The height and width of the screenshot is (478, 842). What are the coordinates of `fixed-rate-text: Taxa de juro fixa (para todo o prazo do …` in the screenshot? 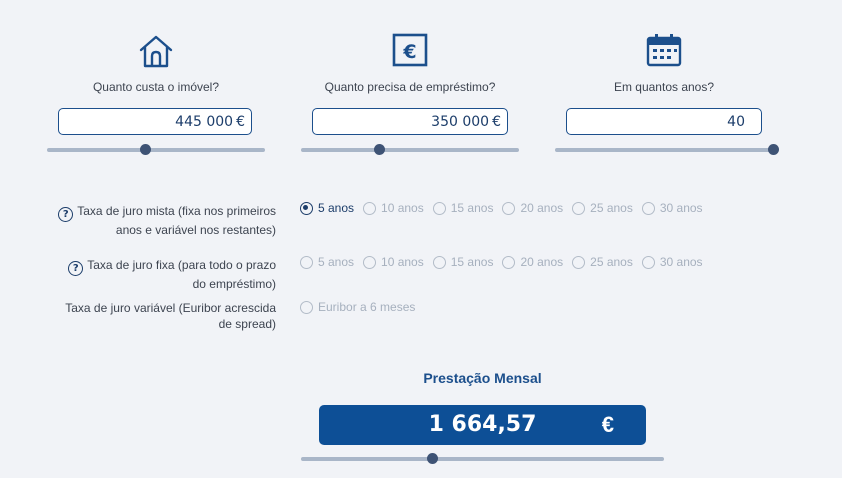 It's located at (181, 274).